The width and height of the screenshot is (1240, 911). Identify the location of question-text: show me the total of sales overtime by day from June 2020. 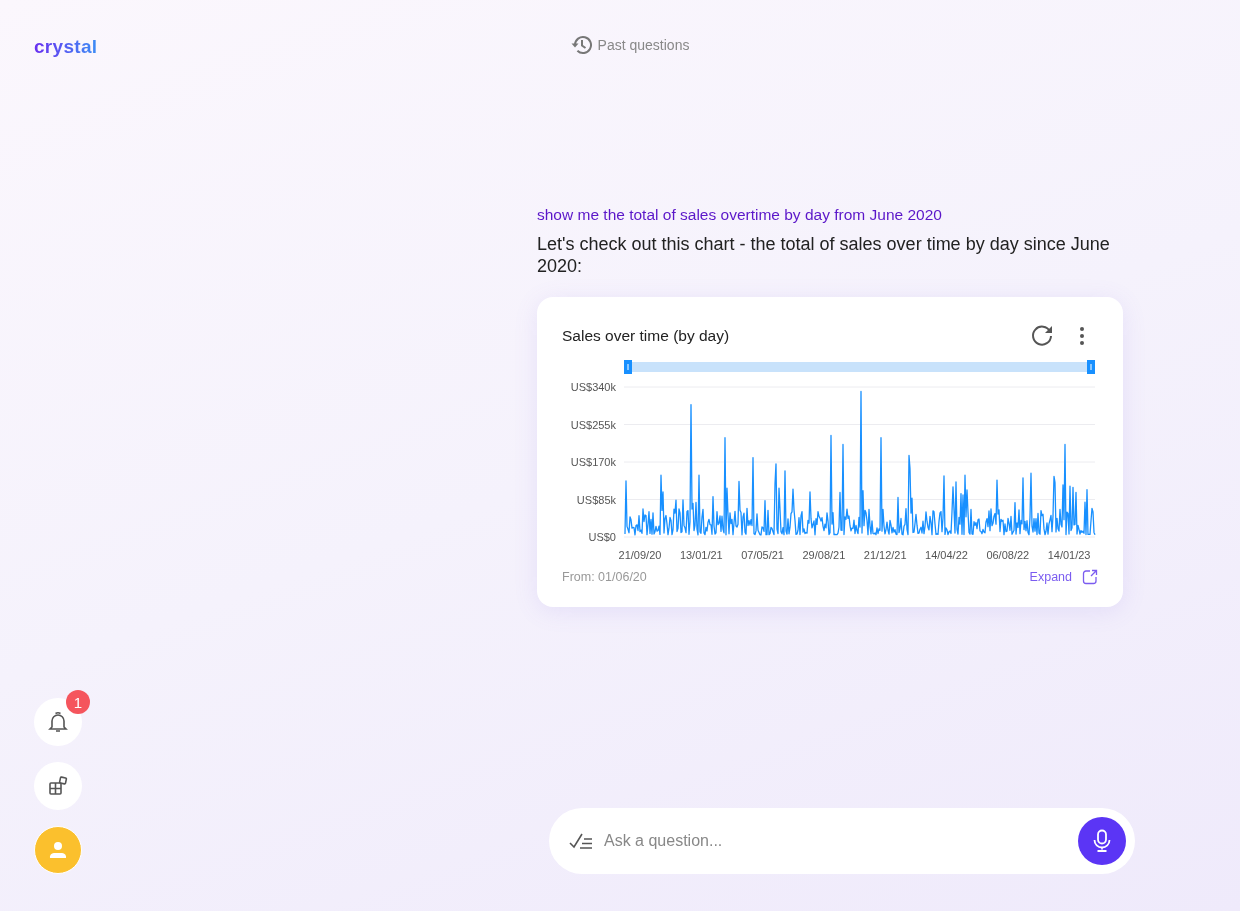
(740, 215).